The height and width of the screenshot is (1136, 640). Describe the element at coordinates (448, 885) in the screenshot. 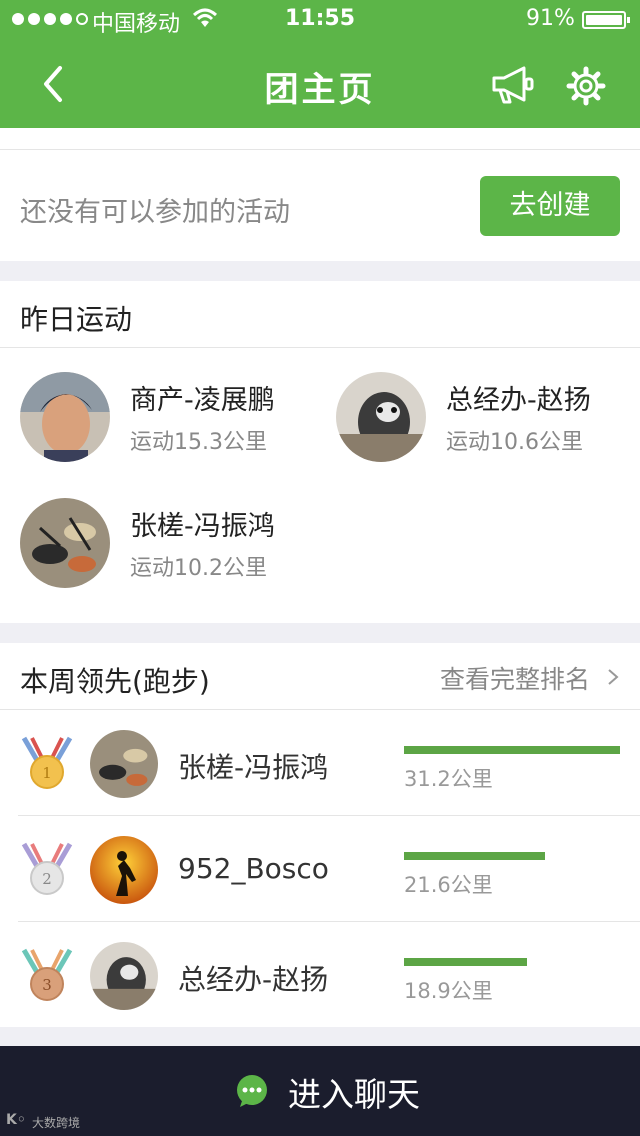

I see `ranked-distance: 21.6公里` at that location.